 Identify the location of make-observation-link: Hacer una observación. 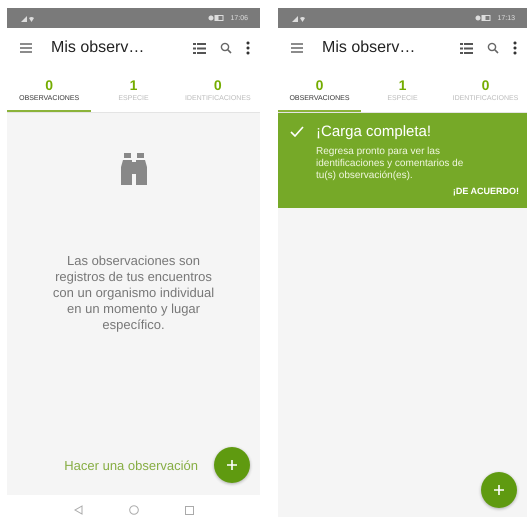
(131, 465).